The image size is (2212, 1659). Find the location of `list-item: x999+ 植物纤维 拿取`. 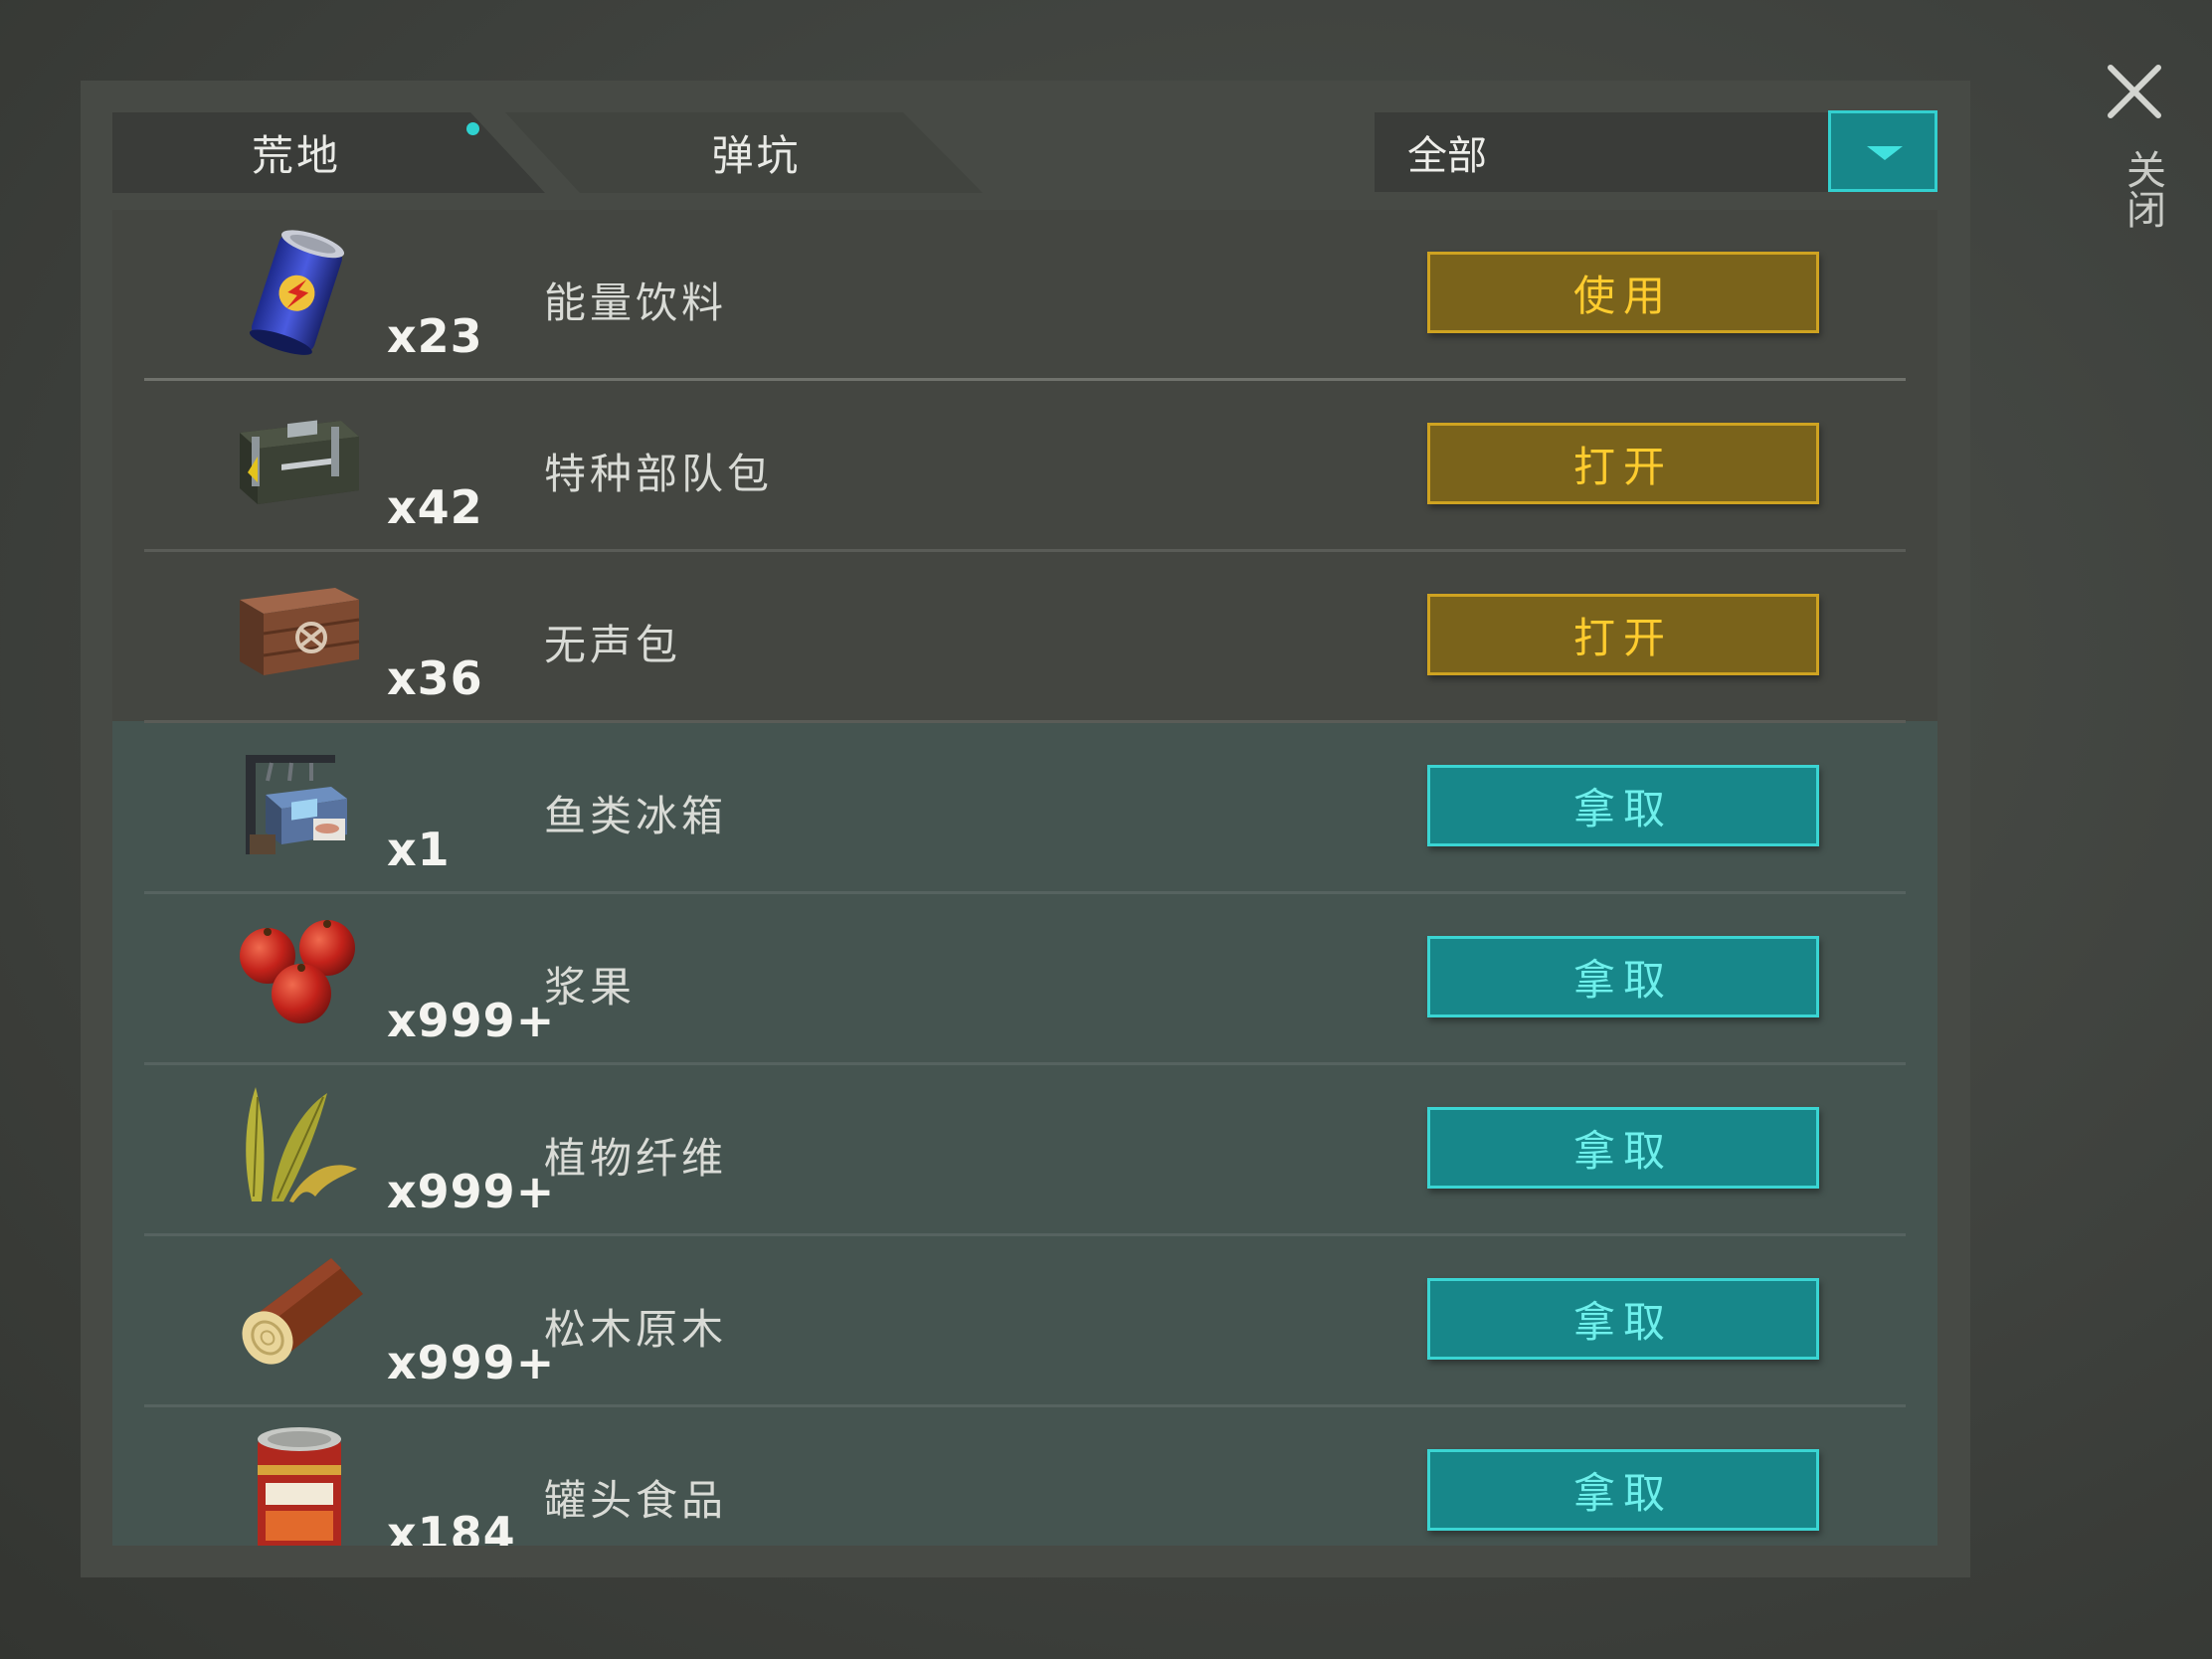

list-item: x999+ 植物纤维 拿取 is located at coordinates (1024, 1150).